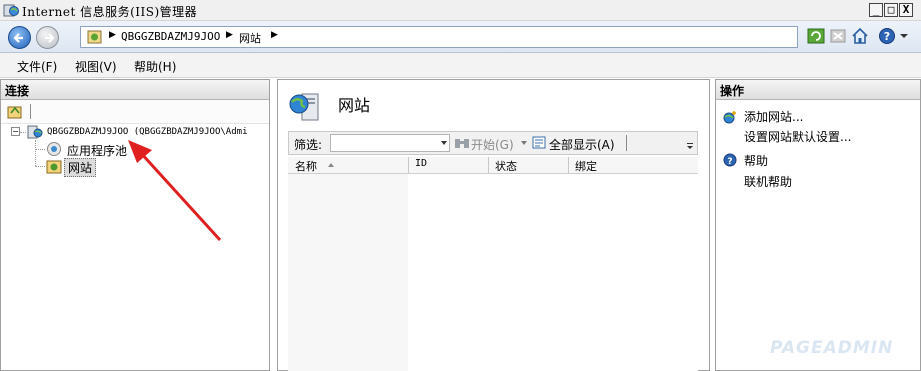  Describe the element at coordinates (175, 191) in the screenshot. I see `annotation-arrow` at that location.